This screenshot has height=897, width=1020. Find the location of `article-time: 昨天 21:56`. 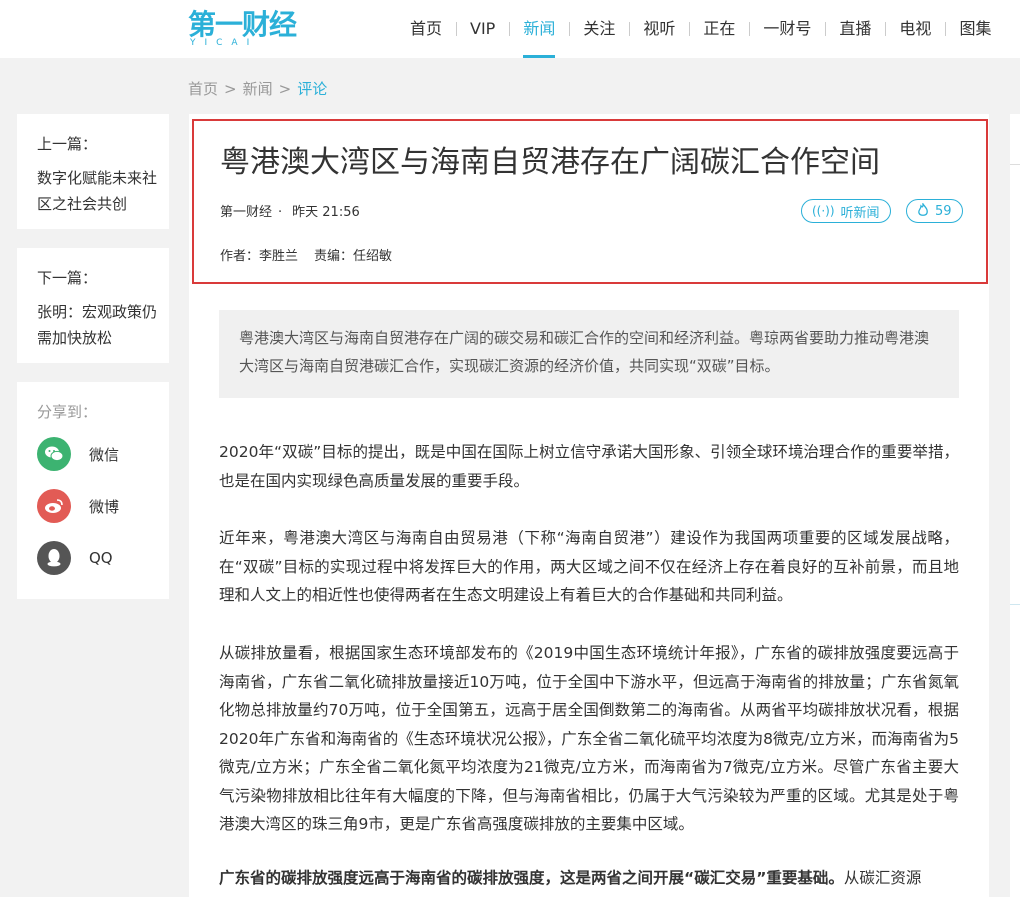

article-time: 昨天 21:56 is located at coordinates (326, 212).